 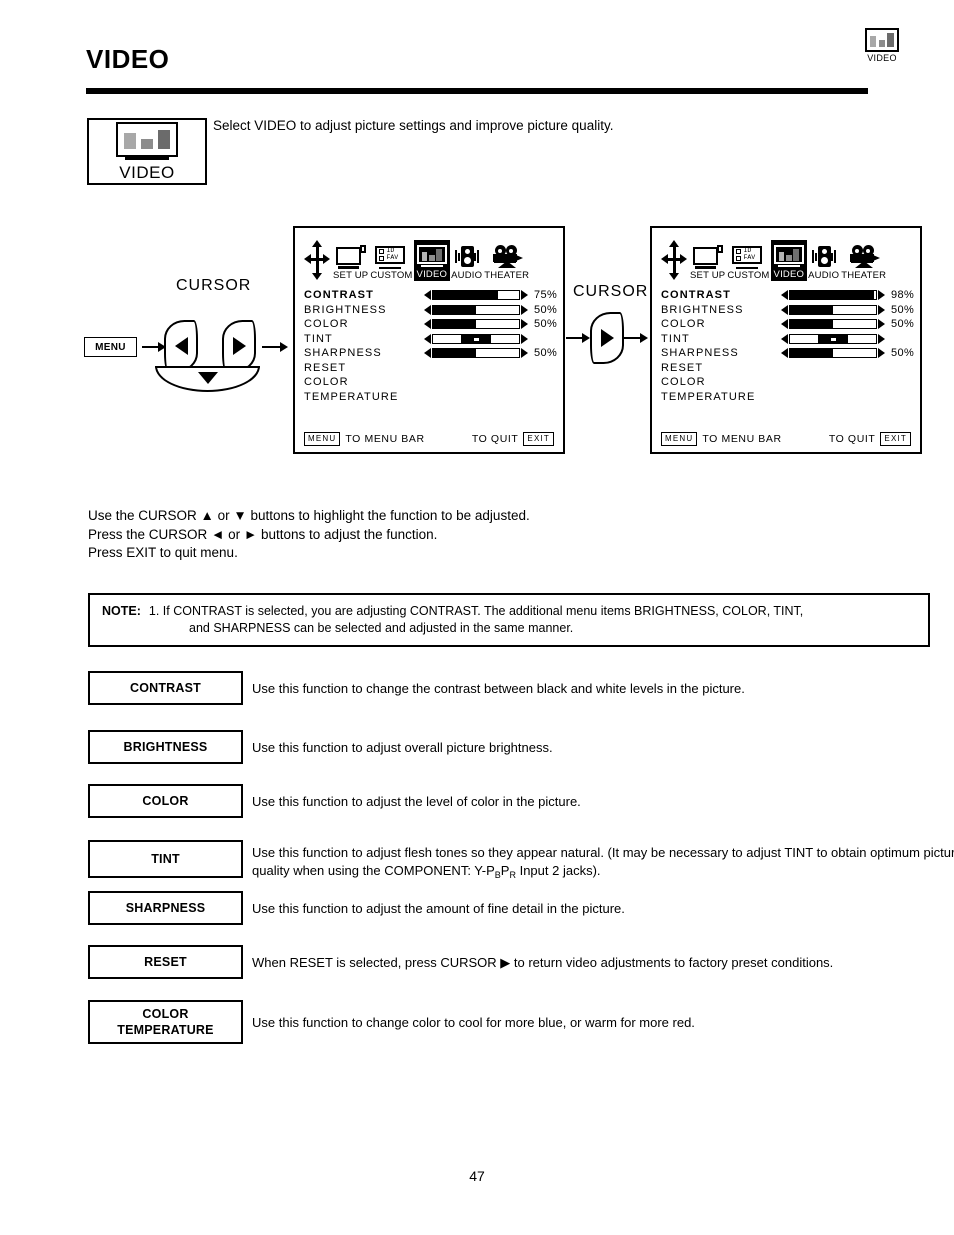 I want to click on osd-setting-label: TEMPERATURE, so click(x=351, y=396).